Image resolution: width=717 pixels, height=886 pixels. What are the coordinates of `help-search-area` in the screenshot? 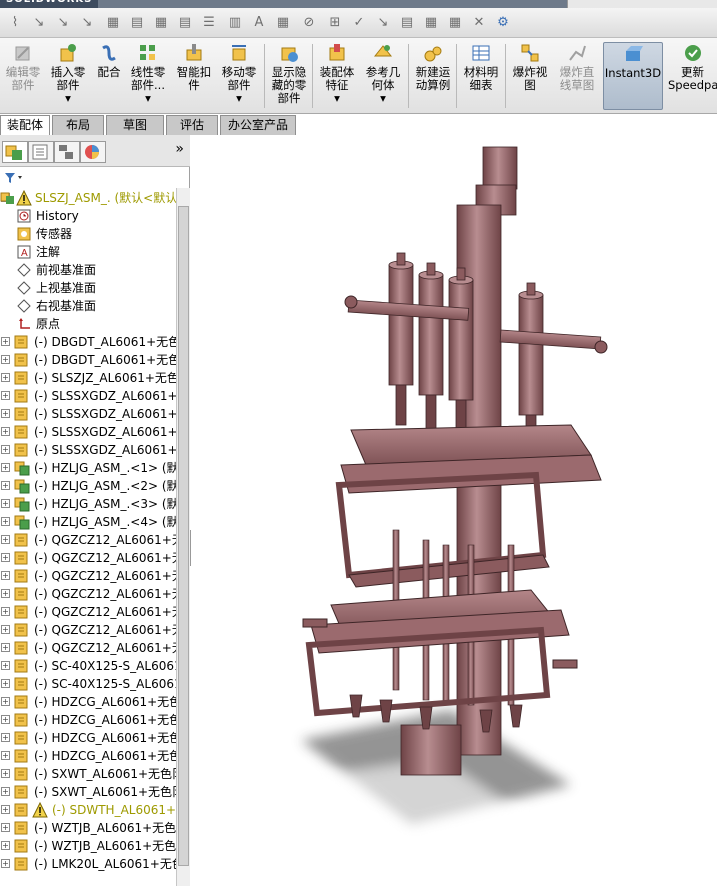 It's located at (642, 4).